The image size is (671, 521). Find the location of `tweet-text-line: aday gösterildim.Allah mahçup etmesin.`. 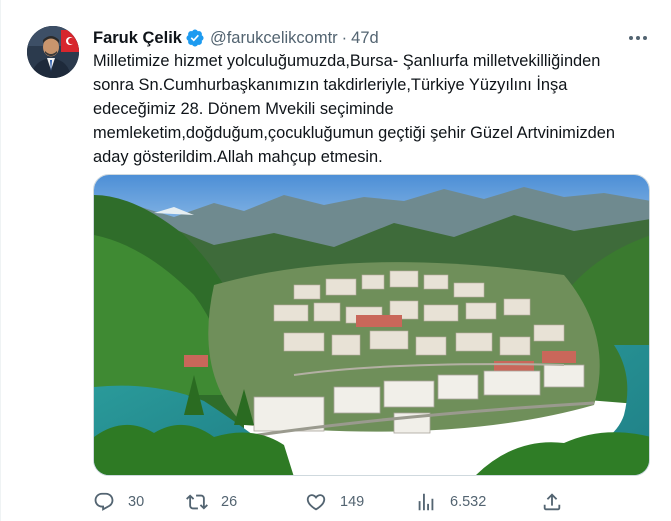

tweet-text-line: aday gösterildim.Allah mahçup etmesin. is located at coordinates (238, 157).